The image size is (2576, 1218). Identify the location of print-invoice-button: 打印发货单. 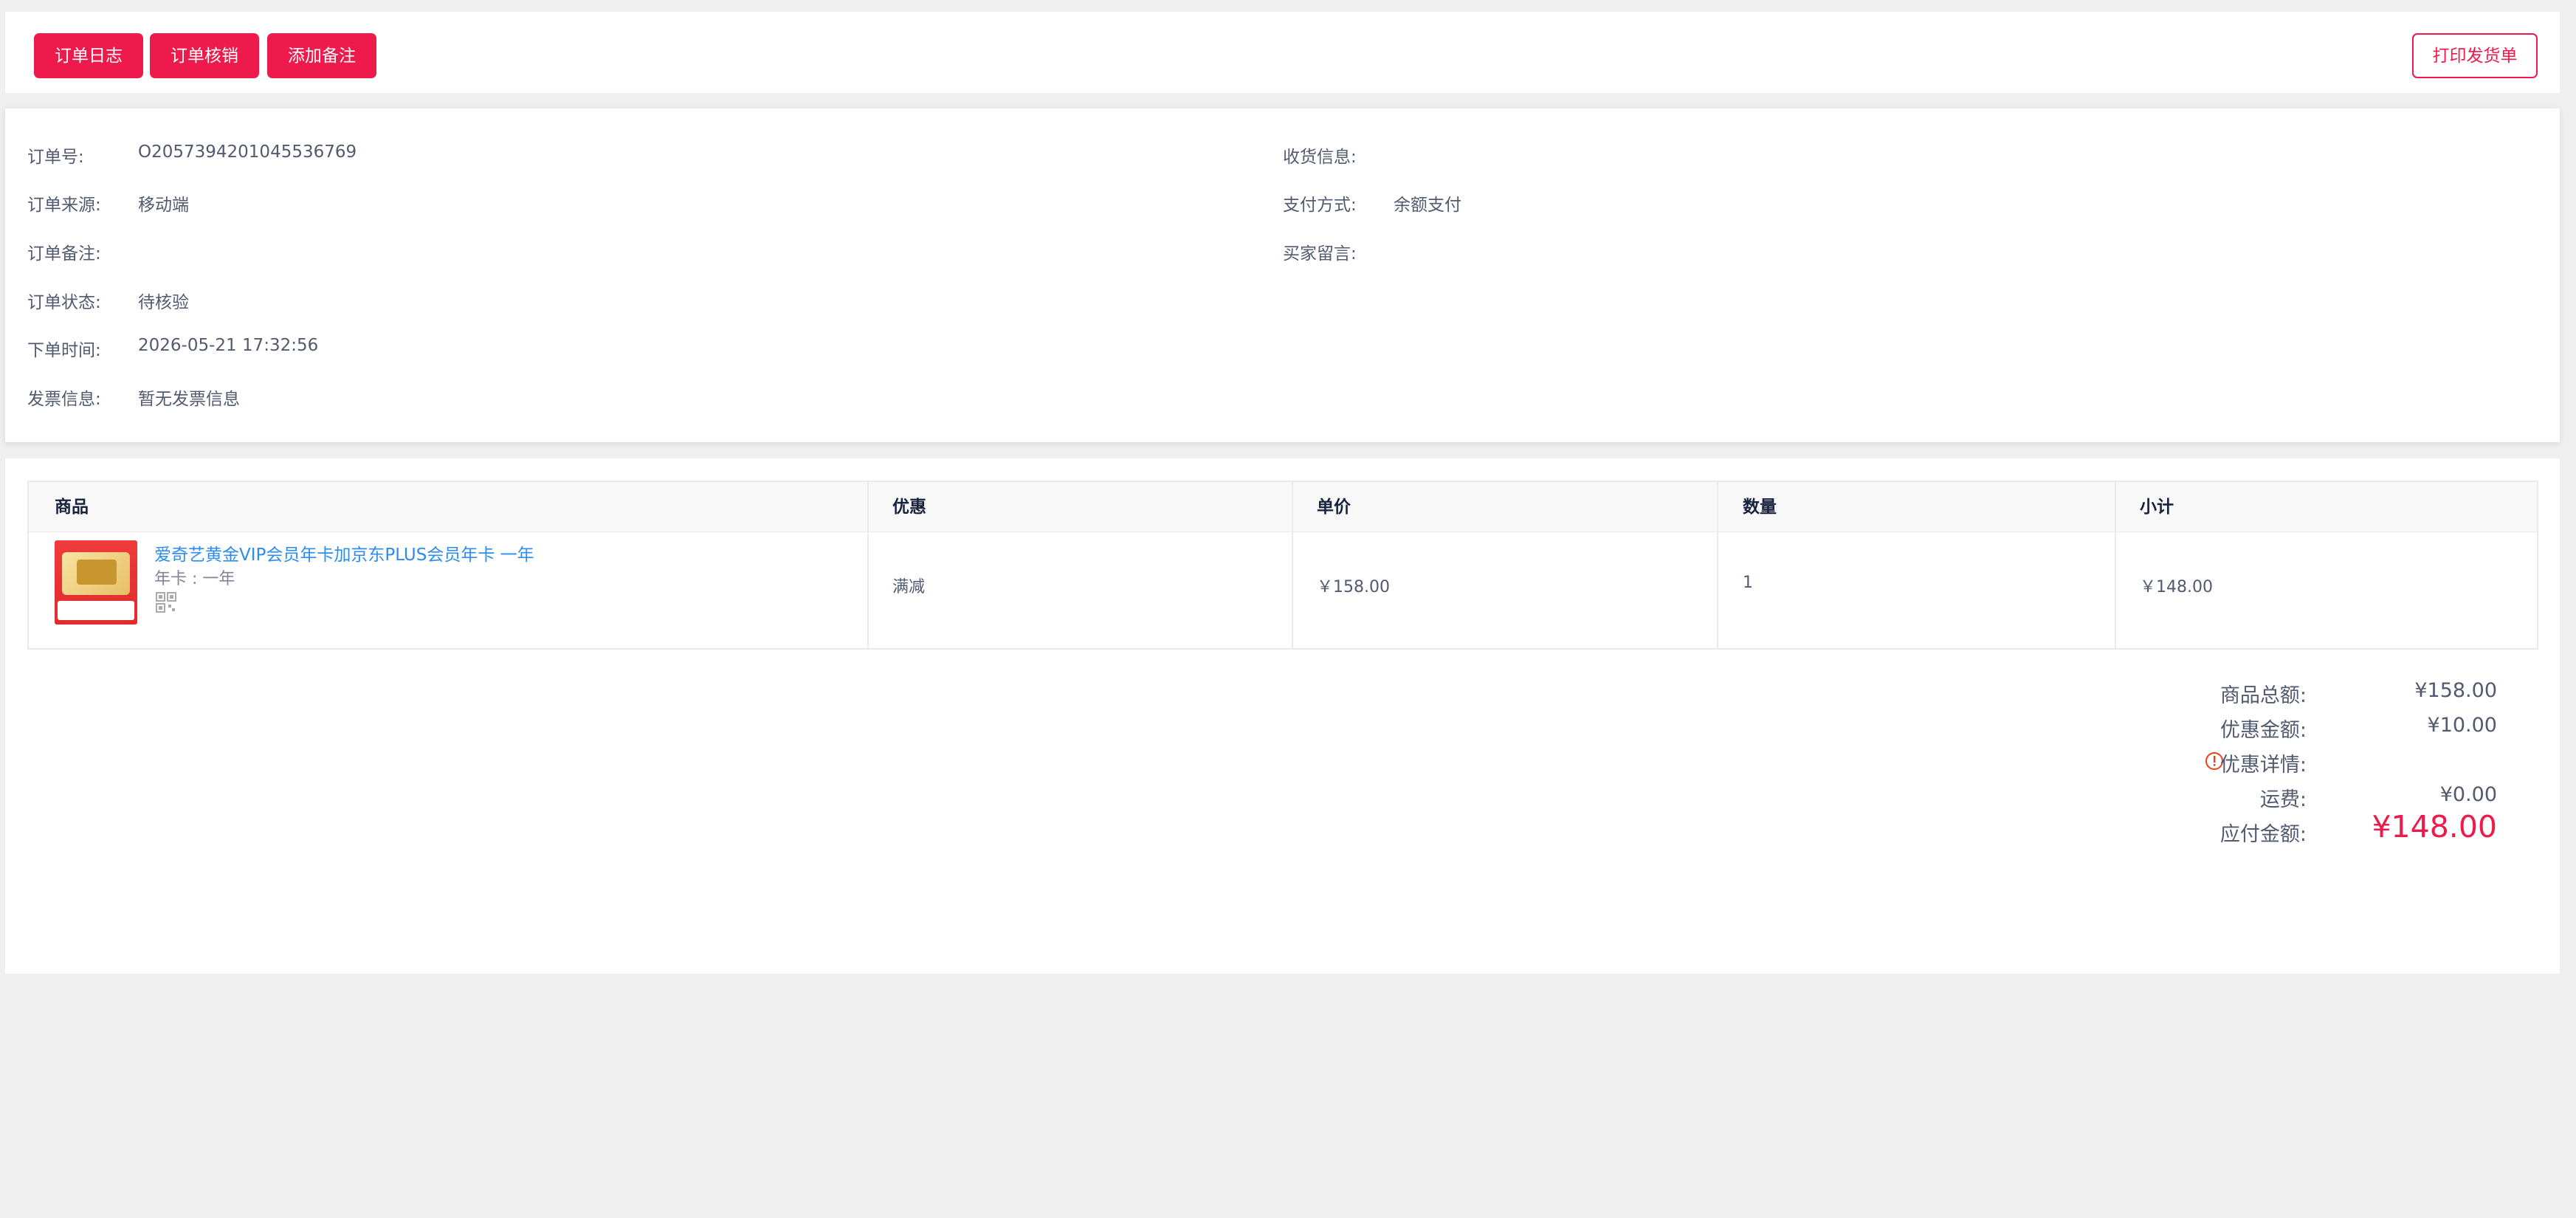
(2475, 56).